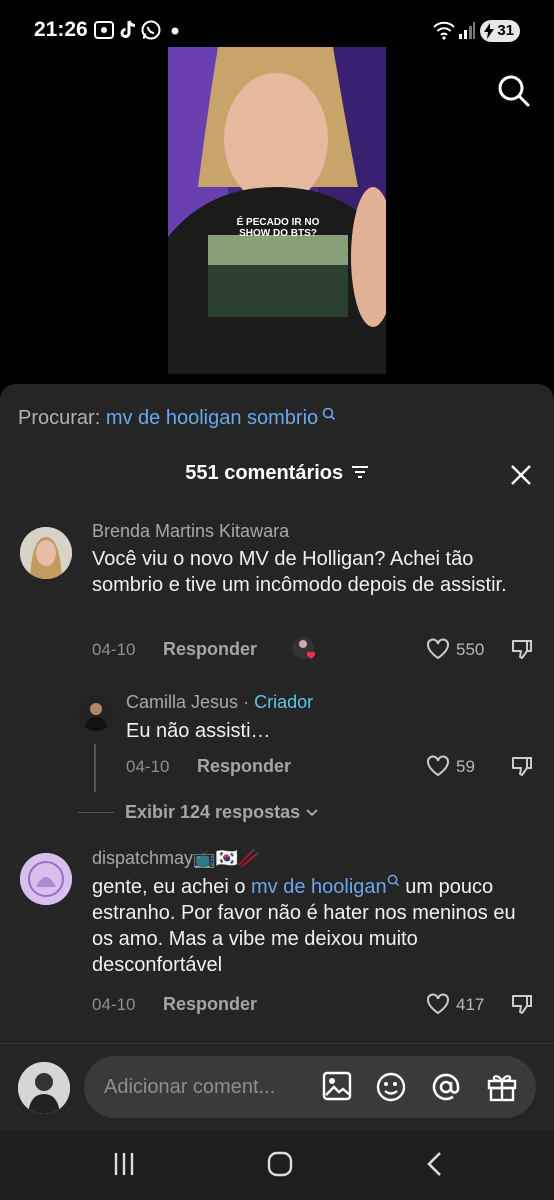 This screenshot has width=554, height=1200. What do you see at coordinates (182, 702) in the screenshot?
I see `reply-author: Camilla Jesus` at bounding box center [182, 702].